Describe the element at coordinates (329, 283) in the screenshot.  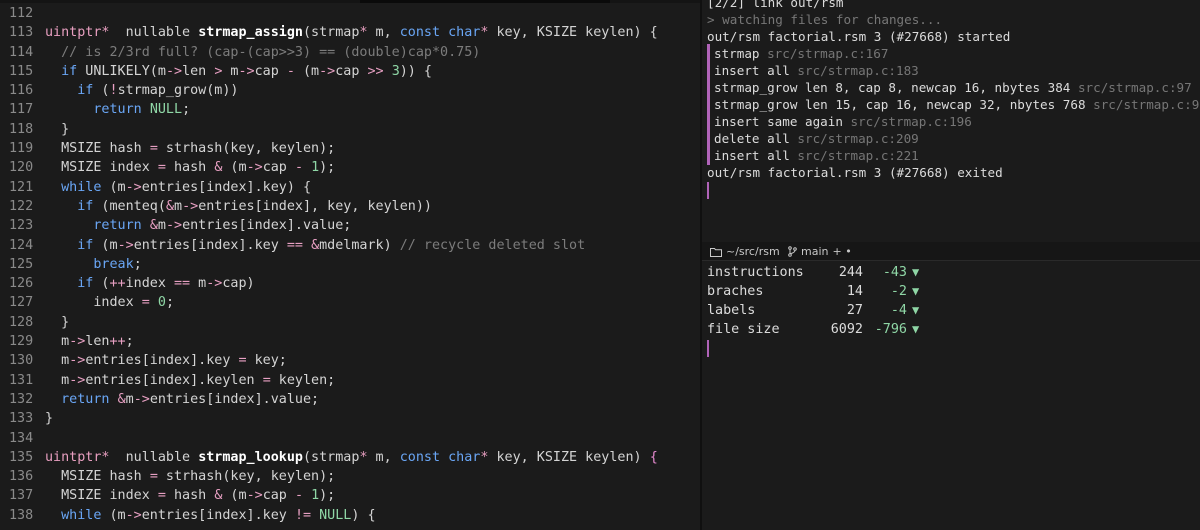
I see `code-line: 126 if (++index == m->cap)` at that location.